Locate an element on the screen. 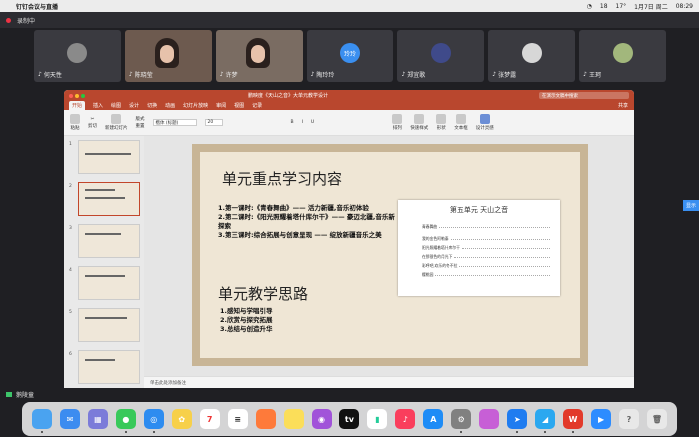 The image size is (699, 437). calendar-icon: 7 is located at coordinates (209, 419).